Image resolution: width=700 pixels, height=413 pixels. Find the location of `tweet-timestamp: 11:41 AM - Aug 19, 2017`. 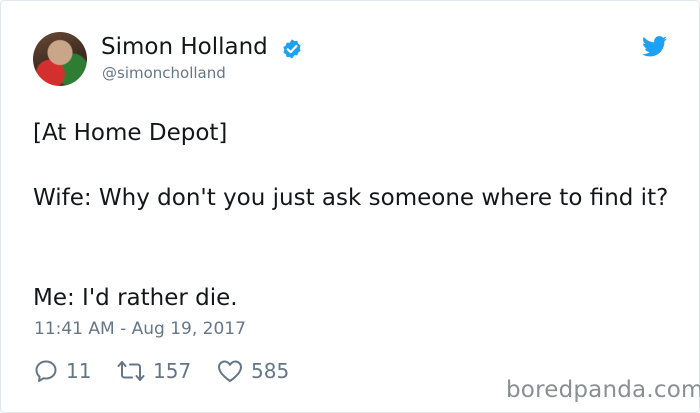

tweet-timestamp: 11:41 AM - Aug 19, 2017 is located at coordinates (140, 329).